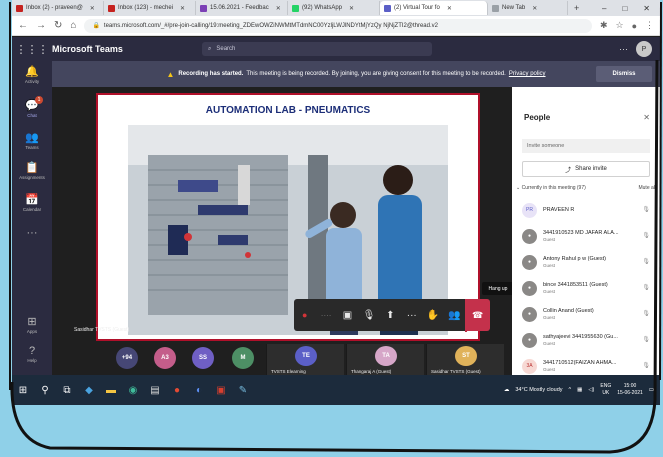 This screenshot has width=663, height=457. What do you see at coordinates (73, 25) in the screenshot?
I see `home-icon: ⌂` at bounding box center [73, 25].